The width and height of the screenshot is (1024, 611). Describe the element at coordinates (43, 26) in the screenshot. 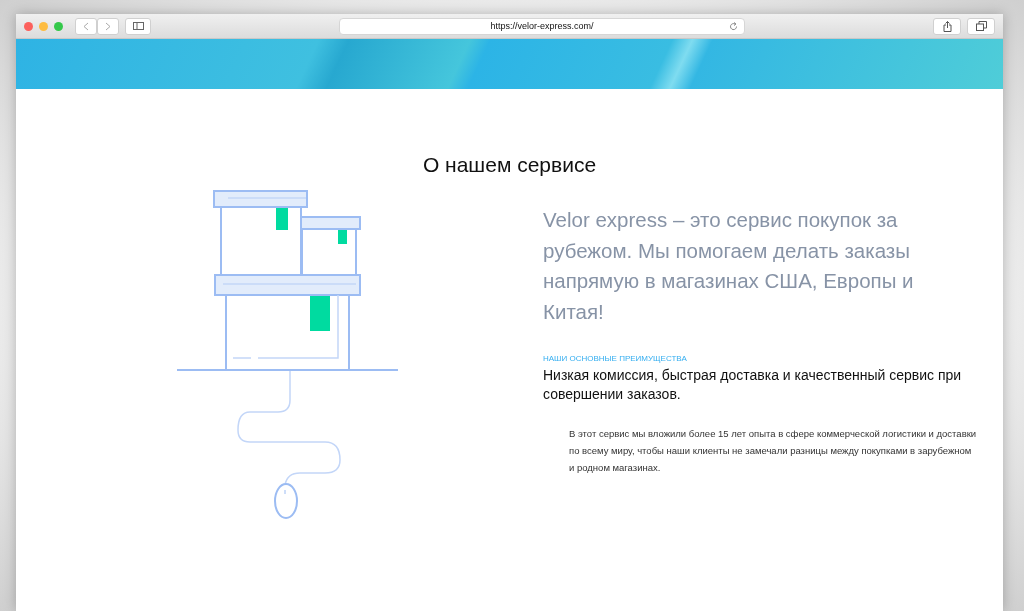

I see `minimize-icon` at that location.